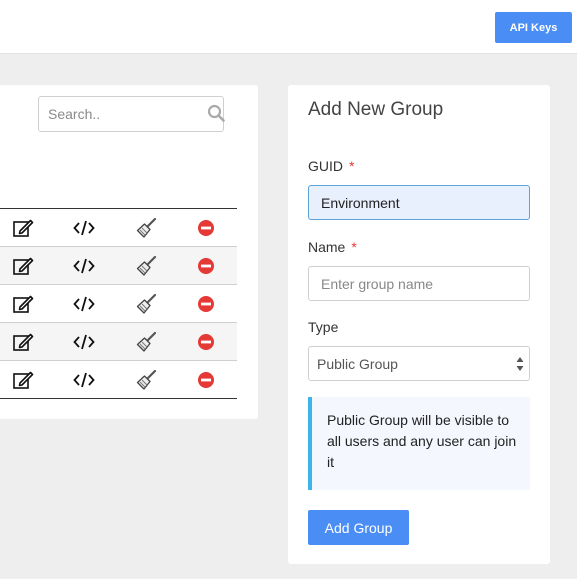 This screenshot has height=579, width=577. What do you see at coordinates (419, 363) in the screenshot?
I see `group-type-select: Public Group` at bounding box center [419, 363].